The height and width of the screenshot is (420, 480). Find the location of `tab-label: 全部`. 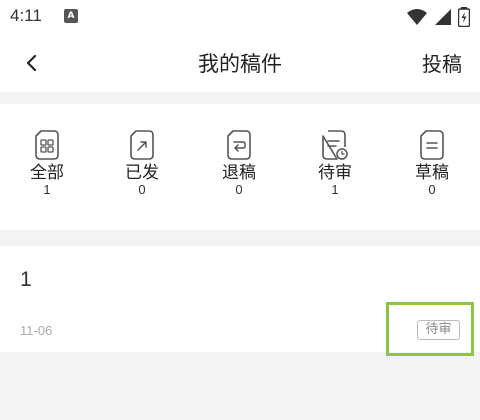

tab-label: 全部 is located at coordinates (47, 173).